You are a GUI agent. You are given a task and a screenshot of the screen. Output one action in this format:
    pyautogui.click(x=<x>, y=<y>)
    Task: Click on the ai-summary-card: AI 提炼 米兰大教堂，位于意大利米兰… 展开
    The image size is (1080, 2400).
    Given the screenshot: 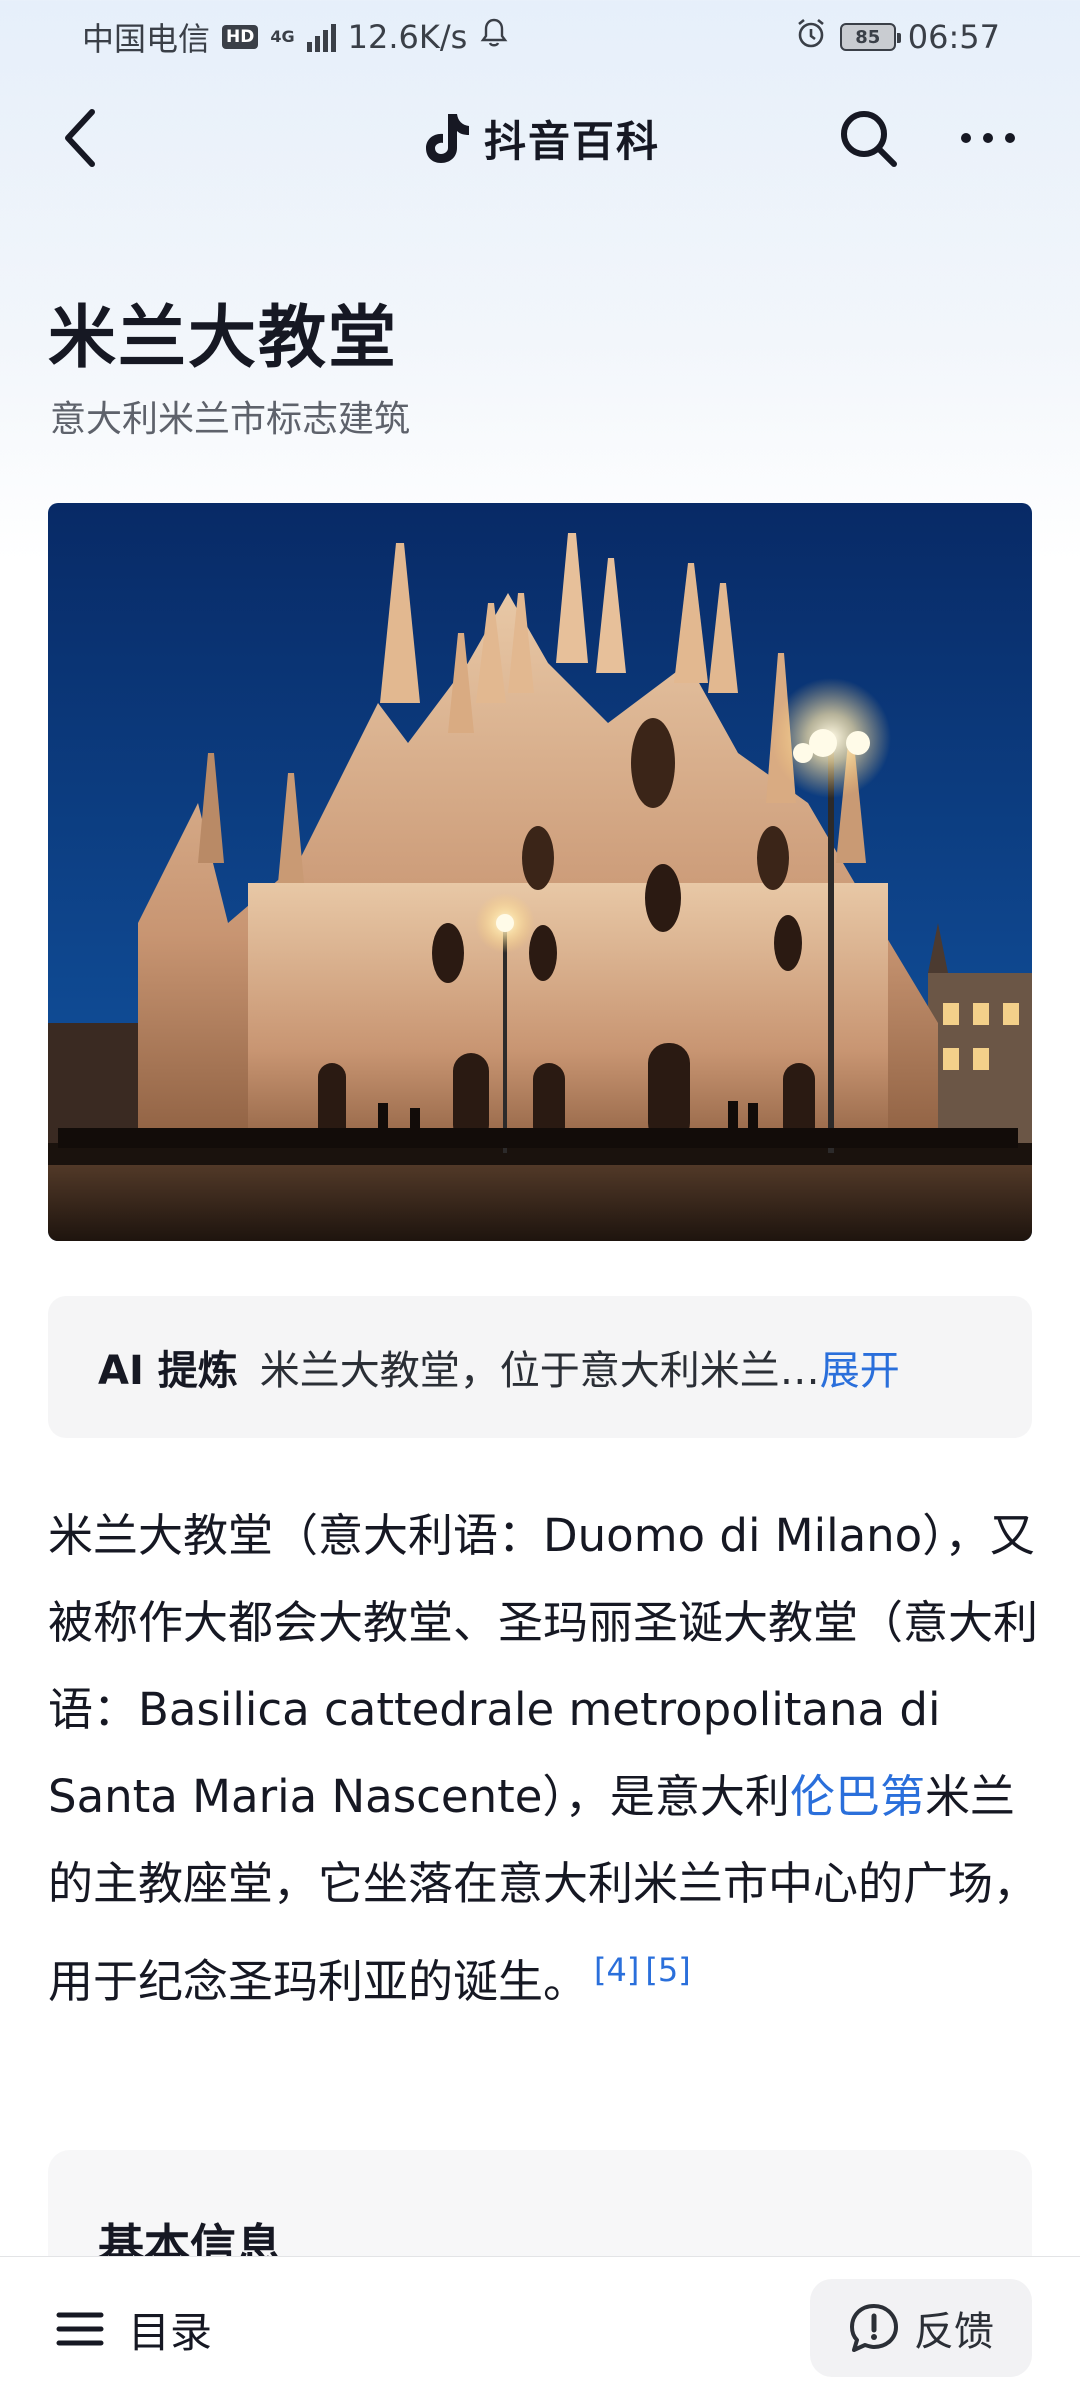 What is the action you would take?
    pyautogui.click(x=540, y=1367)
    